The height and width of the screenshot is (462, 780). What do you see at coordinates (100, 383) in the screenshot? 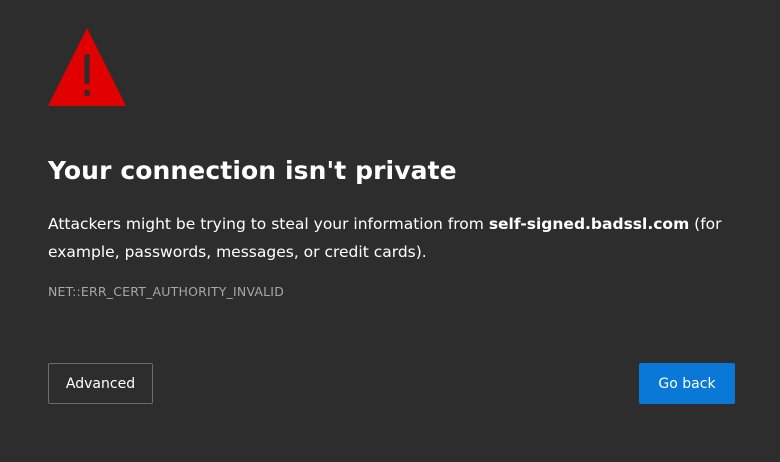
I see `advanced-button: Advanced` at bounding box center [100, 383].